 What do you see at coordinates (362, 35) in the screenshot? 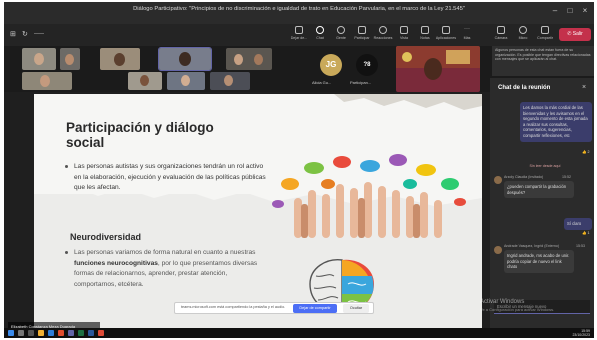
I see `toolbar-raise-hand-button: Participar` at bounding box center [362, 35].